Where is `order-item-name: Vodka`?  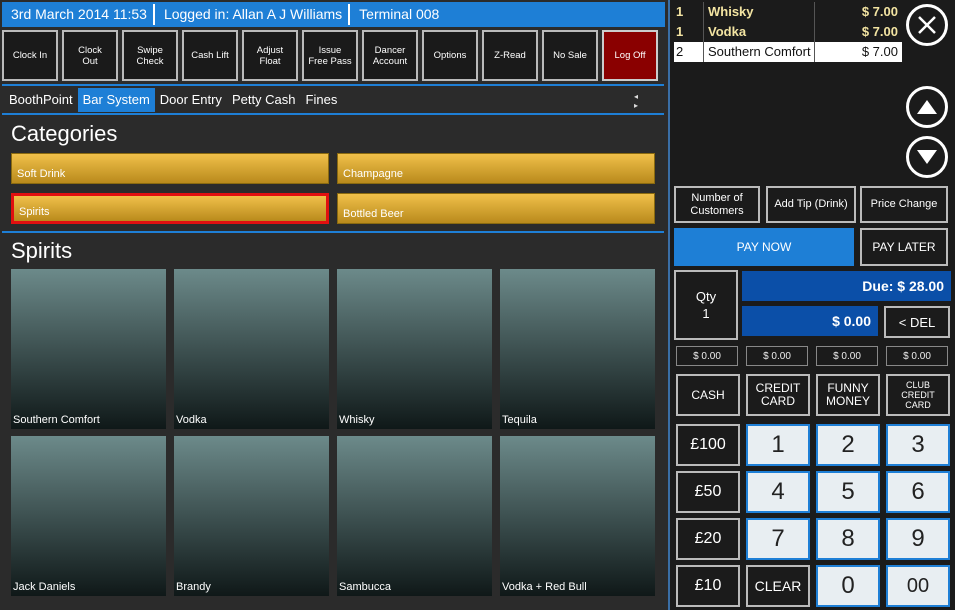
order-item-name: Vodka is located at coordinates (759, 32).